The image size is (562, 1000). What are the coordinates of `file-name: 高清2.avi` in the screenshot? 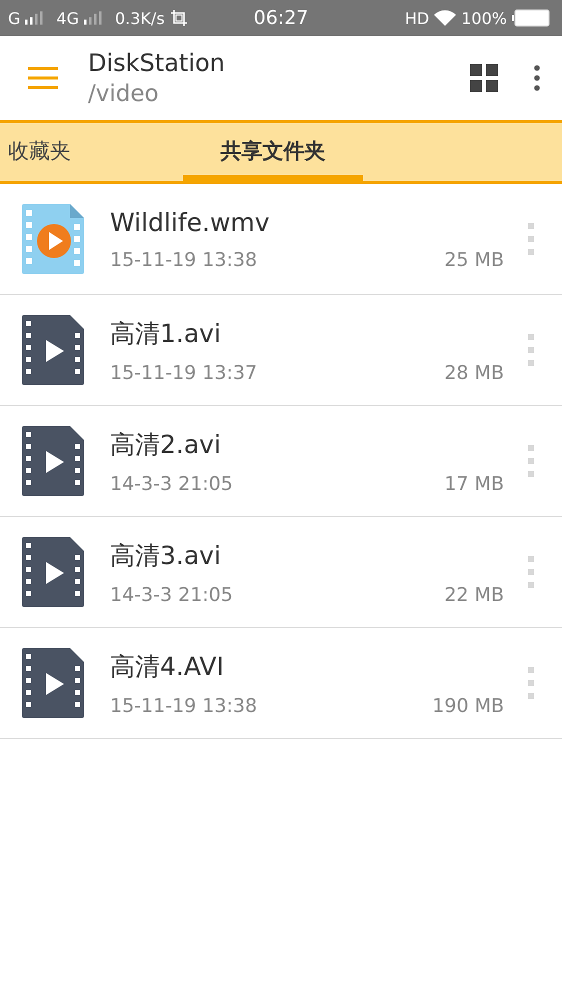 It's located at (166, 444).